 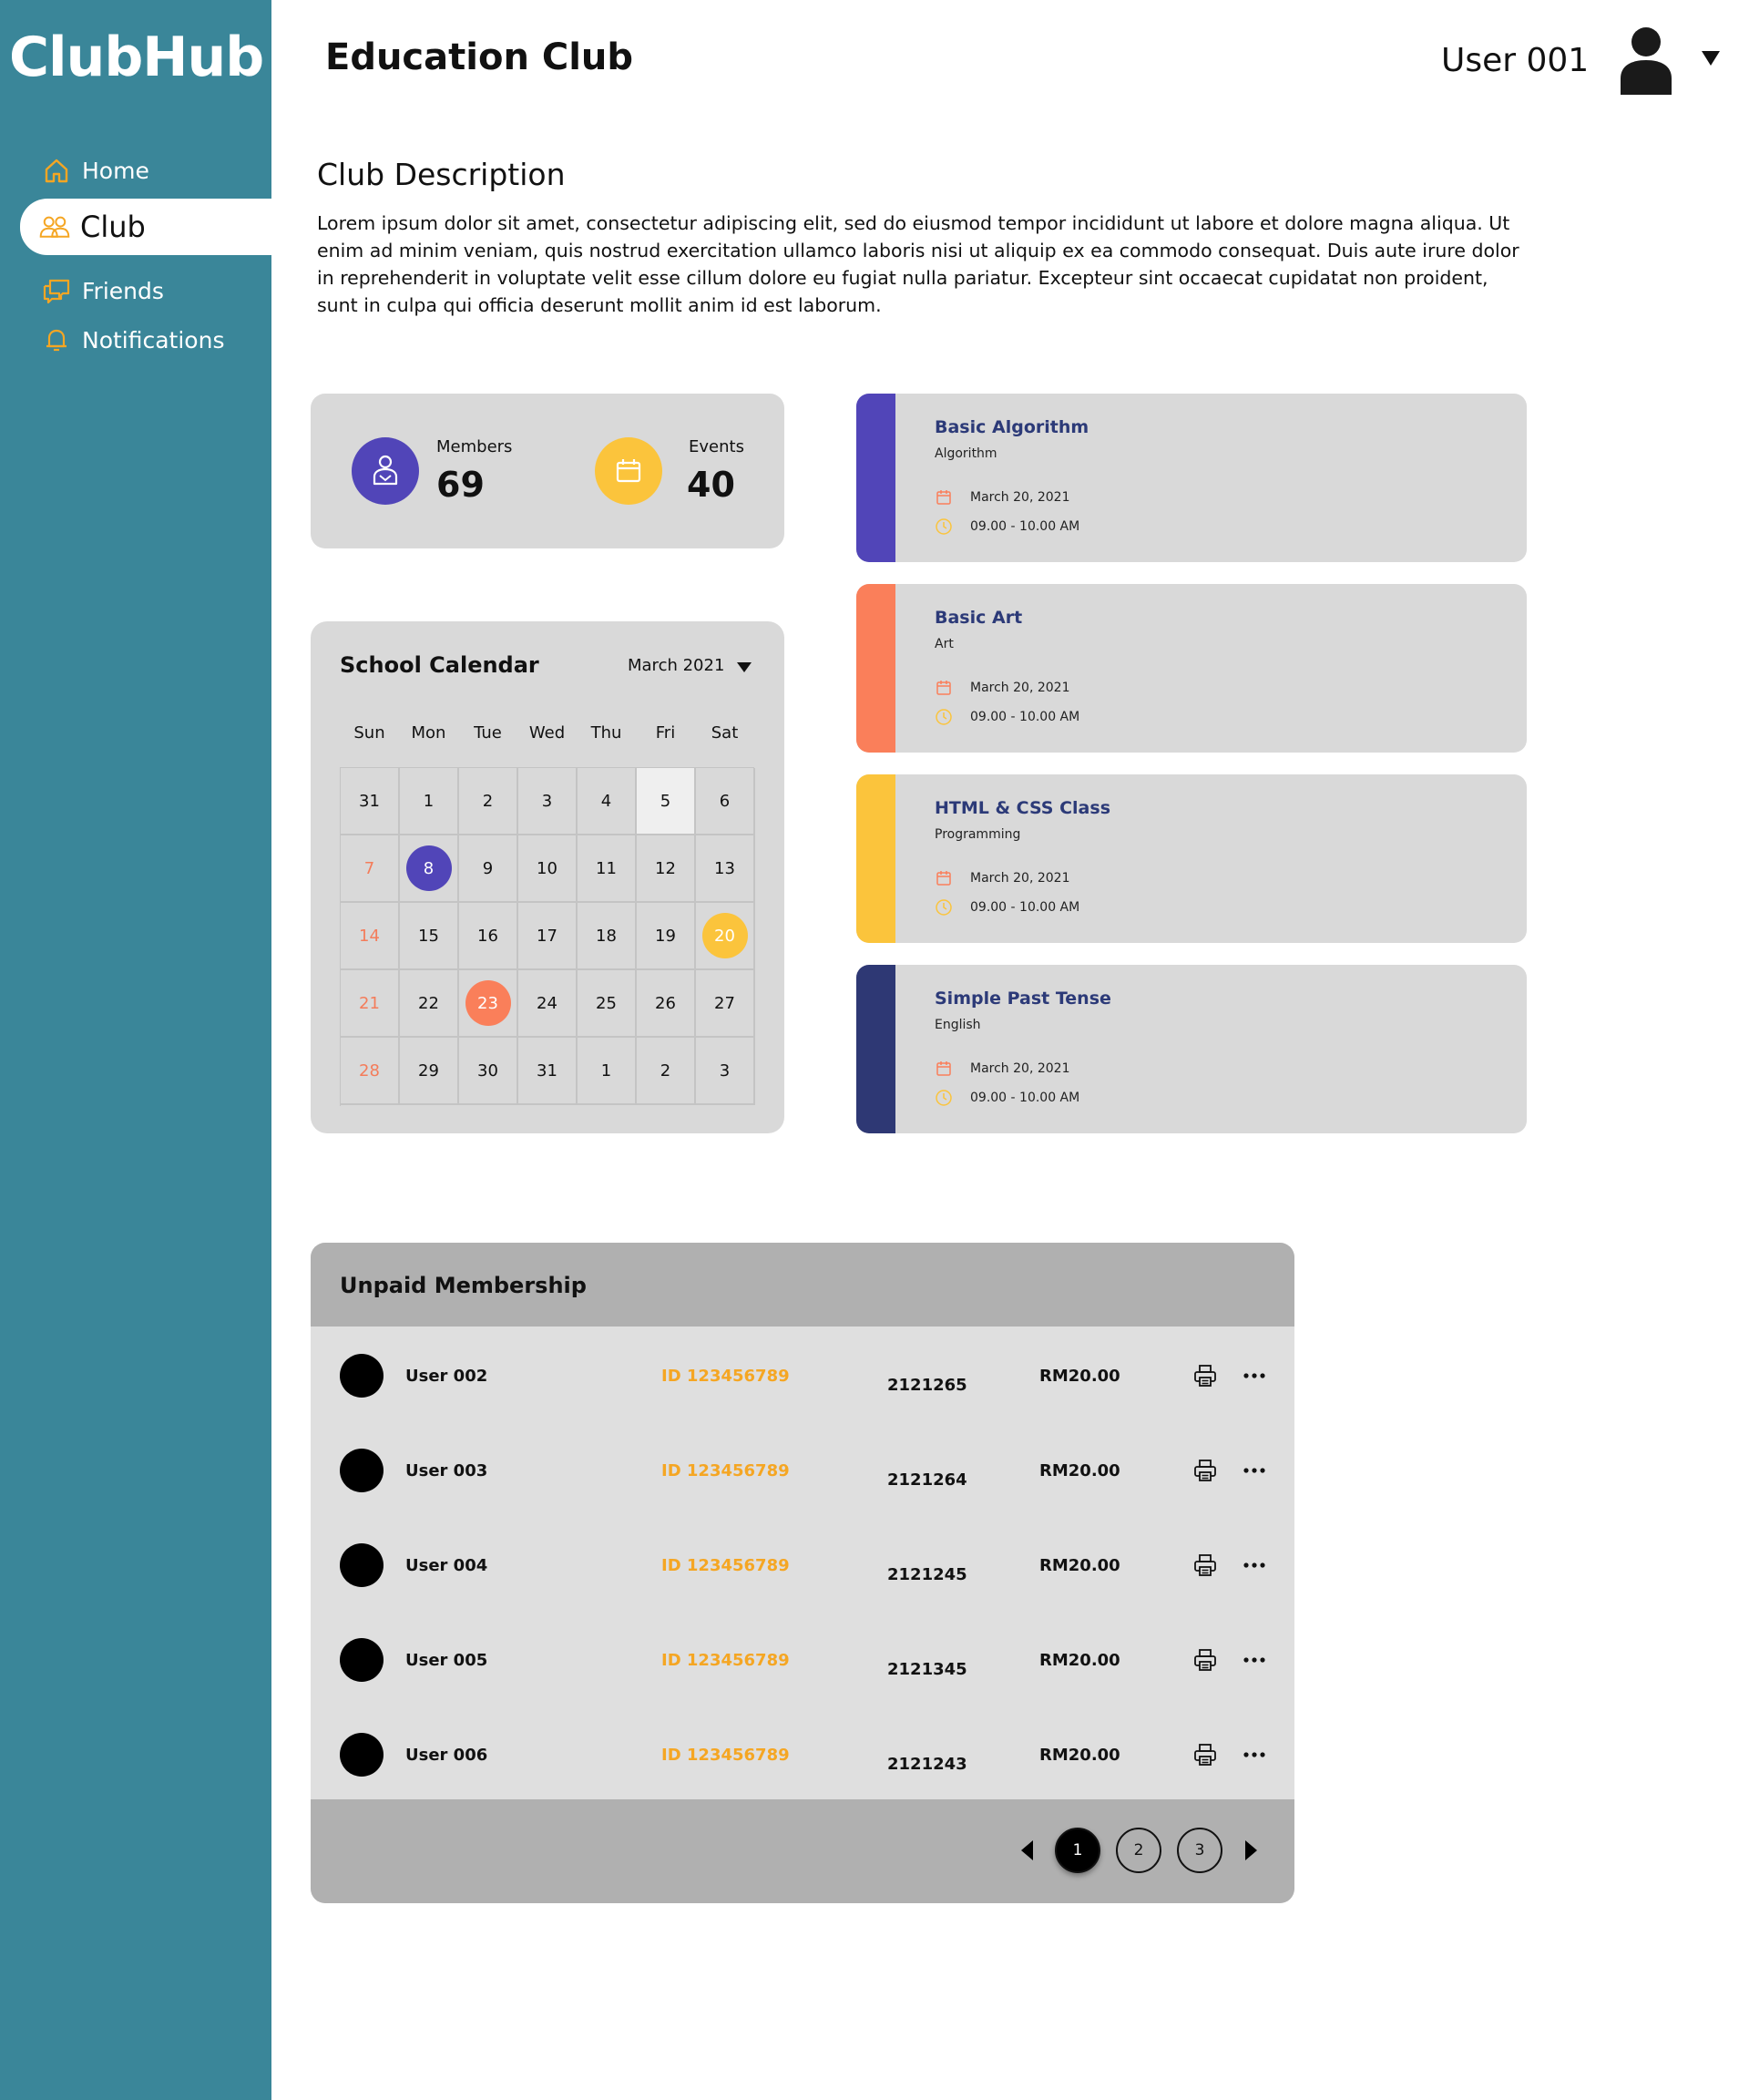 I want to click on sidebar-item-home: Home, so click(x=135, y=170).